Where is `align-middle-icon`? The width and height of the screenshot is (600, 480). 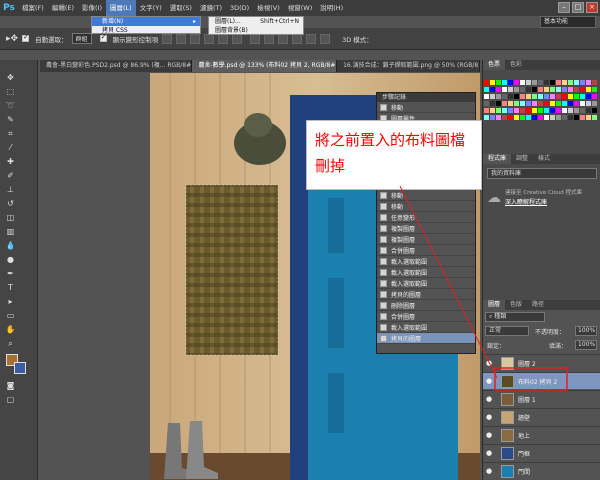
align-middle-icon is located at coordinates (181, 38).